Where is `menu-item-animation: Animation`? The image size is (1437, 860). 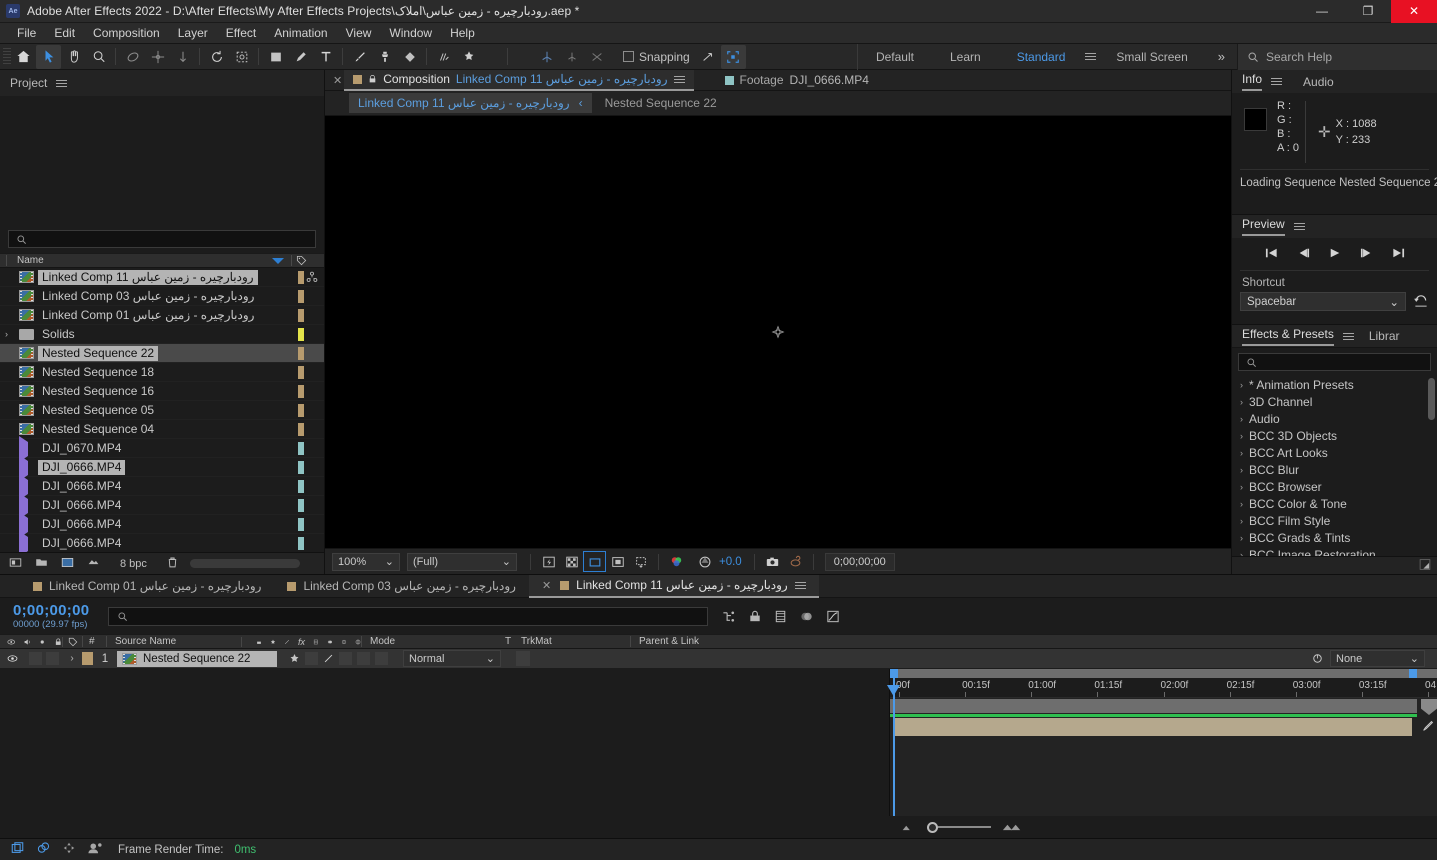
menu-item-animation: Animation is located at coordinates (300, 33).